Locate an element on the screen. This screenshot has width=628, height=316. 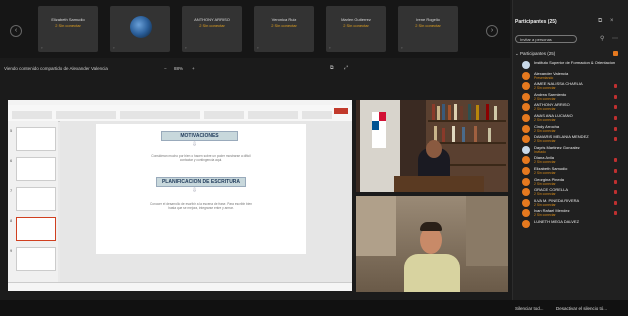
close-icon: × is located at coordinates (612, 21).